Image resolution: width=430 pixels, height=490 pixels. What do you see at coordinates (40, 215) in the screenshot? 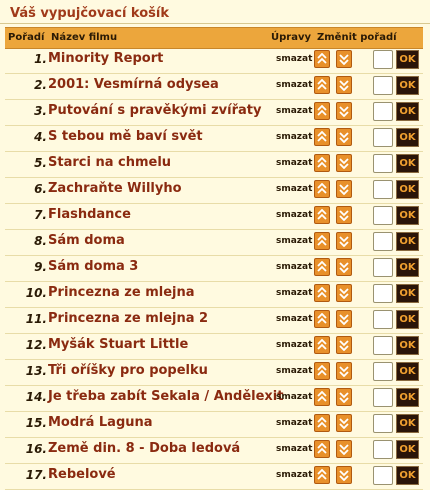
I see `row-order-number: 7.` at bounding box center [40, 215].